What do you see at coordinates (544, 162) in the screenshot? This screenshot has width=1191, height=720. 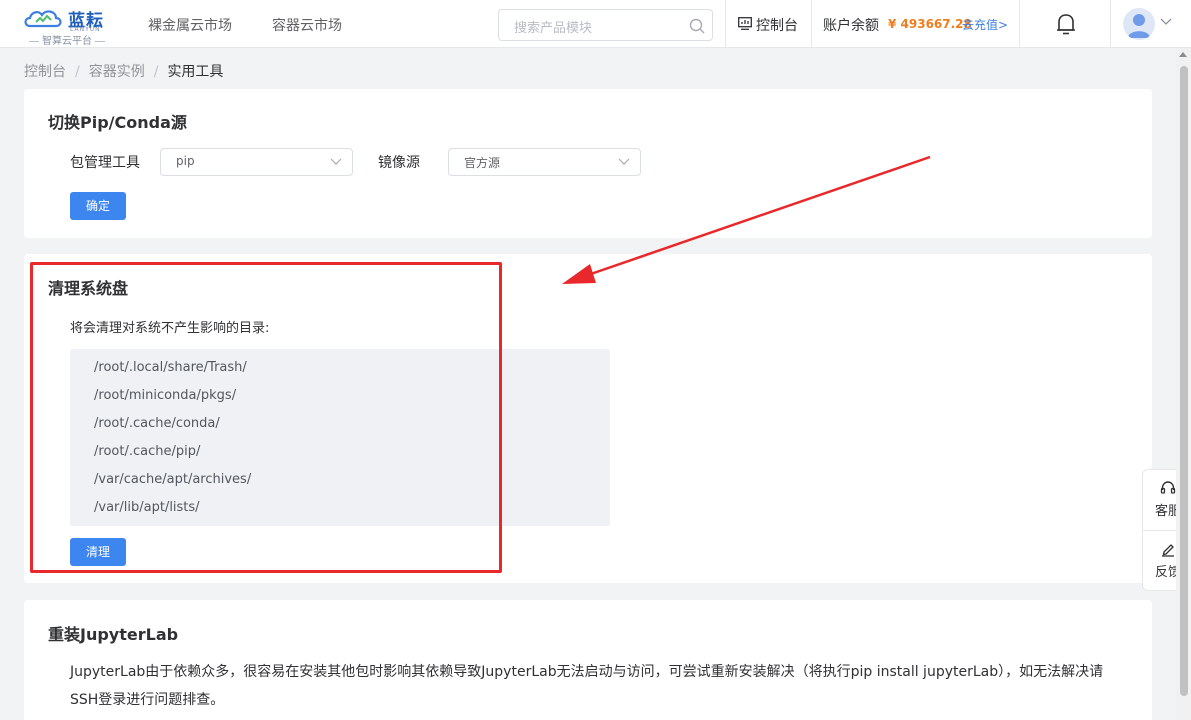 I see `mirror-select: 官方源` at bounding box center [544, 162].